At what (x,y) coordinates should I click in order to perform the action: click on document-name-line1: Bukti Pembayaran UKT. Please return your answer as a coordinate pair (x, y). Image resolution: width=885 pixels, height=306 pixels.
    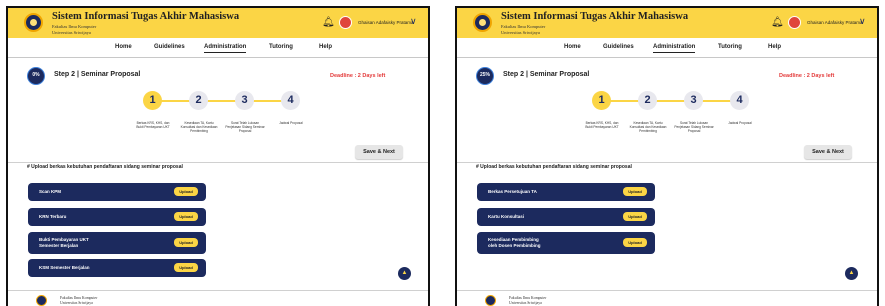
    Looking at the image, I should click on (64, 239).